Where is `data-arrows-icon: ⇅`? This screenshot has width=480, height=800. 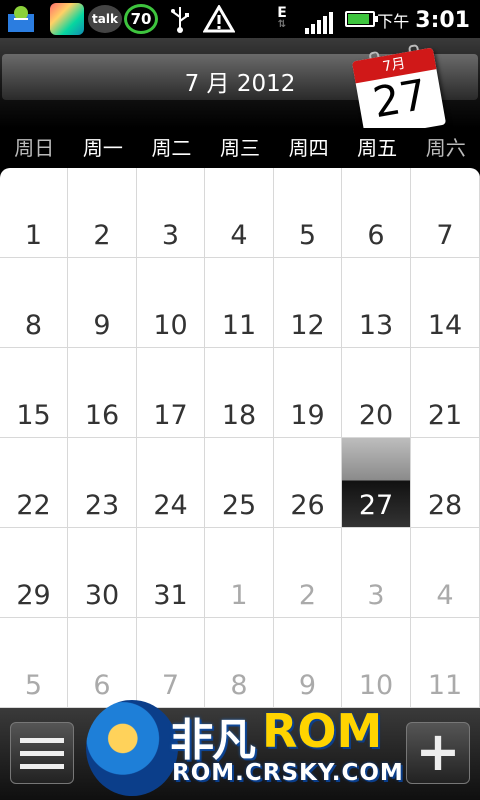
data-arrows-icon: ⇅ is located at coordinates (282, 24).